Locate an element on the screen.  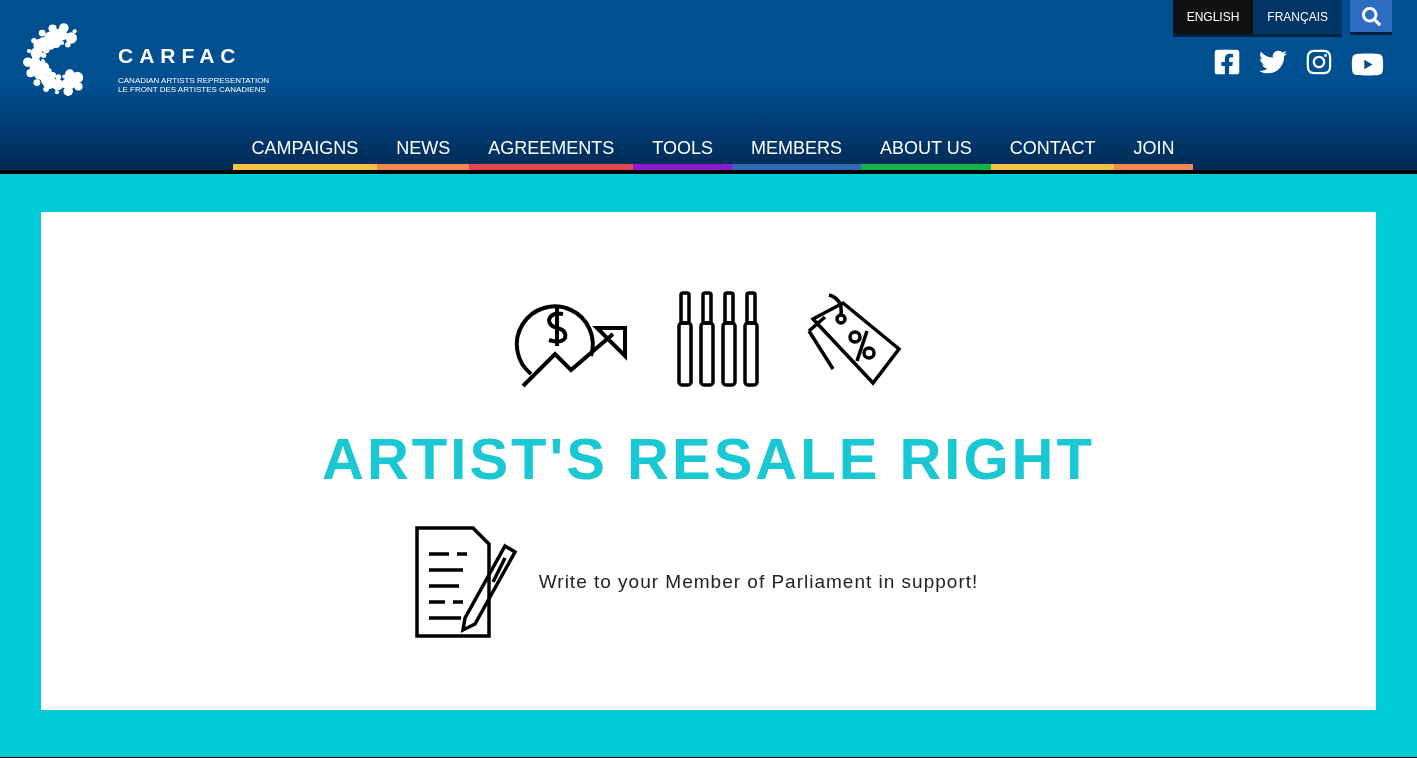
nav-link: CAMPAIGNS is located at coordinates (305, 149).